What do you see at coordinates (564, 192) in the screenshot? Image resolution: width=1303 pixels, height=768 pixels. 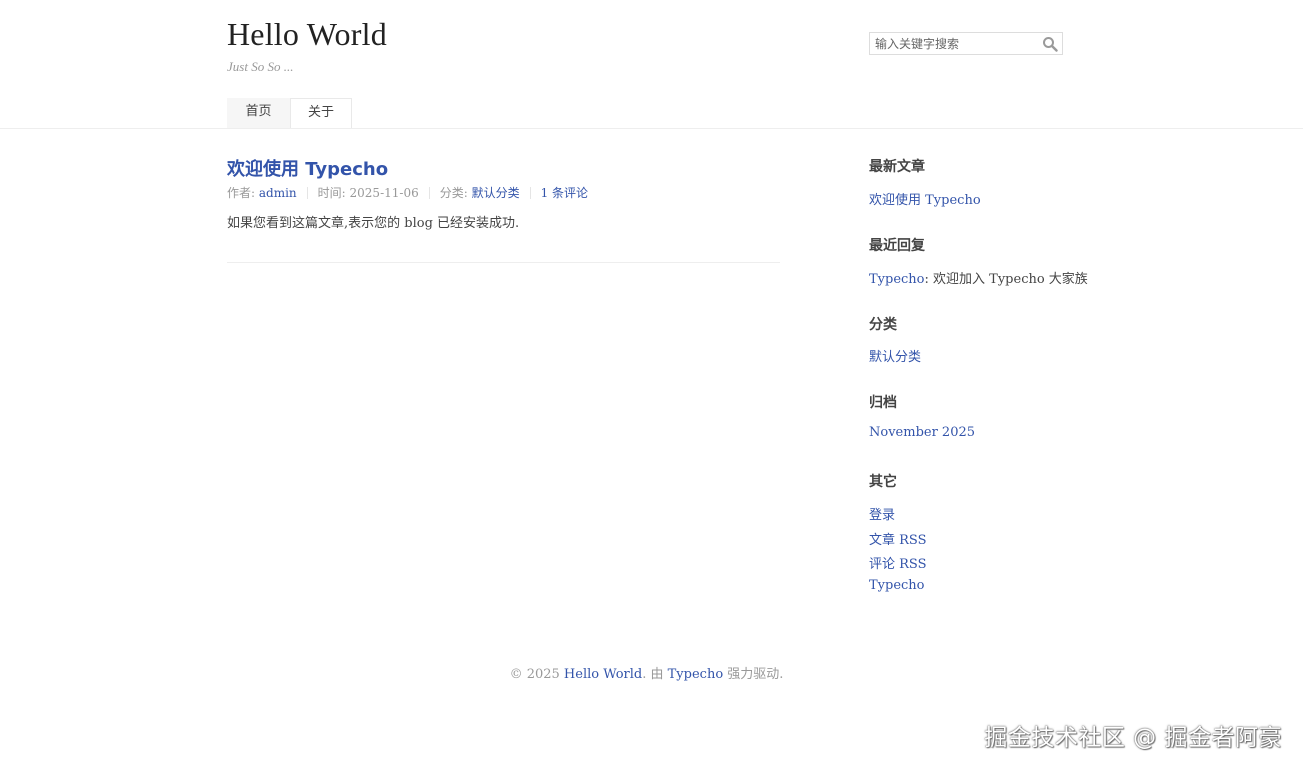 I see `comments-link: 1 条评论` at bounding box center [564, 192].